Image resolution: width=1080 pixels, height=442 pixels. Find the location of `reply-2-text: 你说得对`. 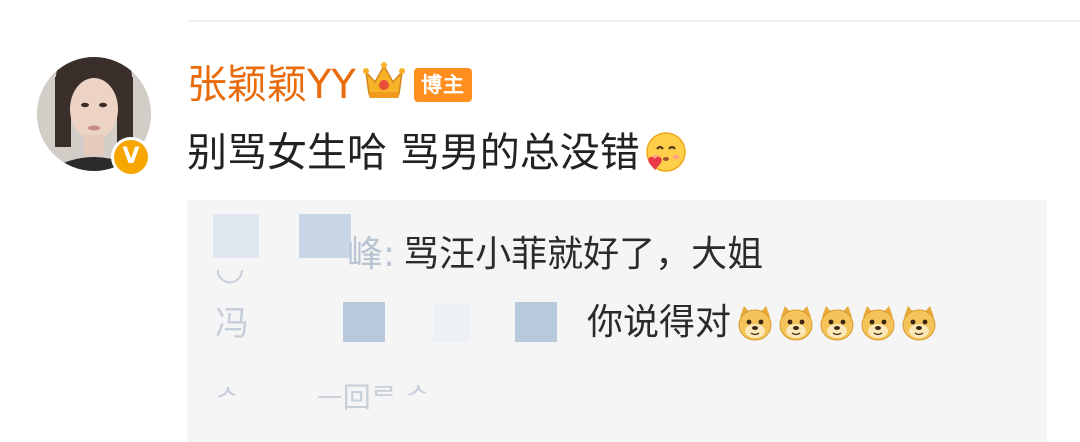

reply-2-text: 你说得对 is located at coordinates (659, 322).